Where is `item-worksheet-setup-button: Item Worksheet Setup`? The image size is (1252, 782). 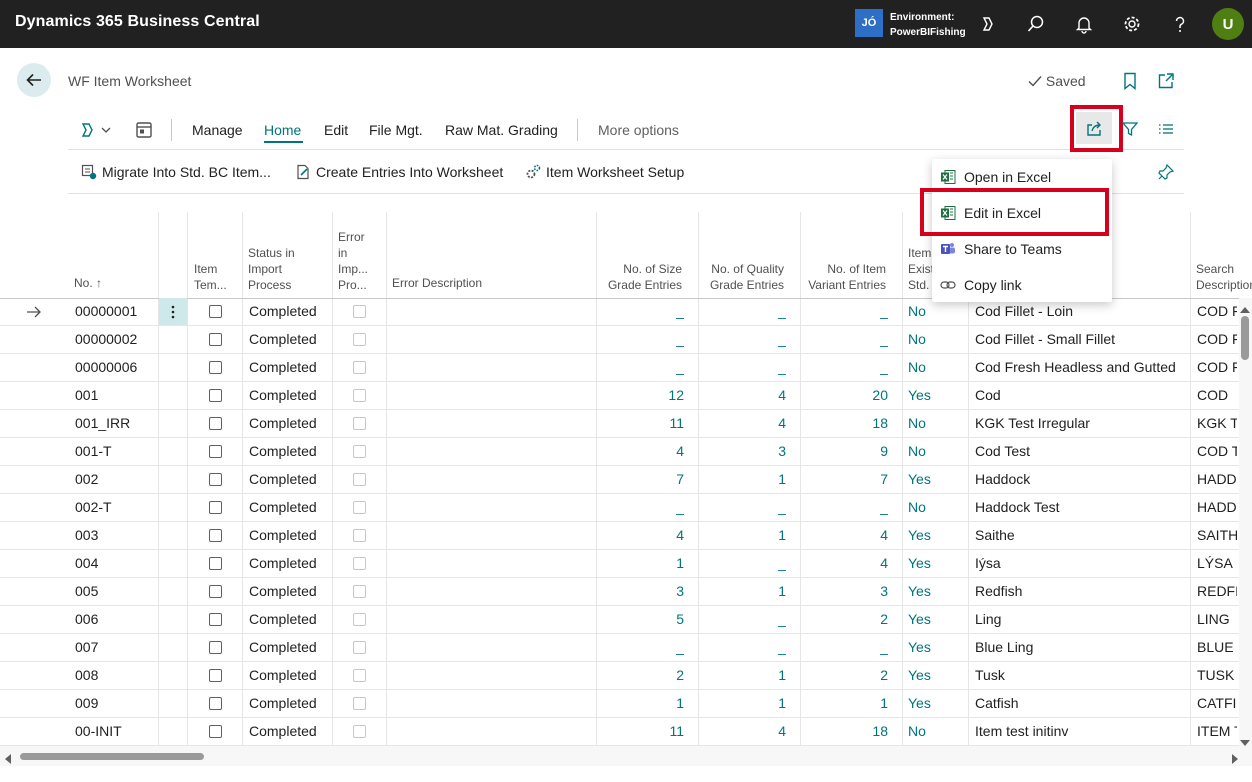 item-worksheet-setup-button: Item Worksheet Setup is located at coordinates (604, 172).